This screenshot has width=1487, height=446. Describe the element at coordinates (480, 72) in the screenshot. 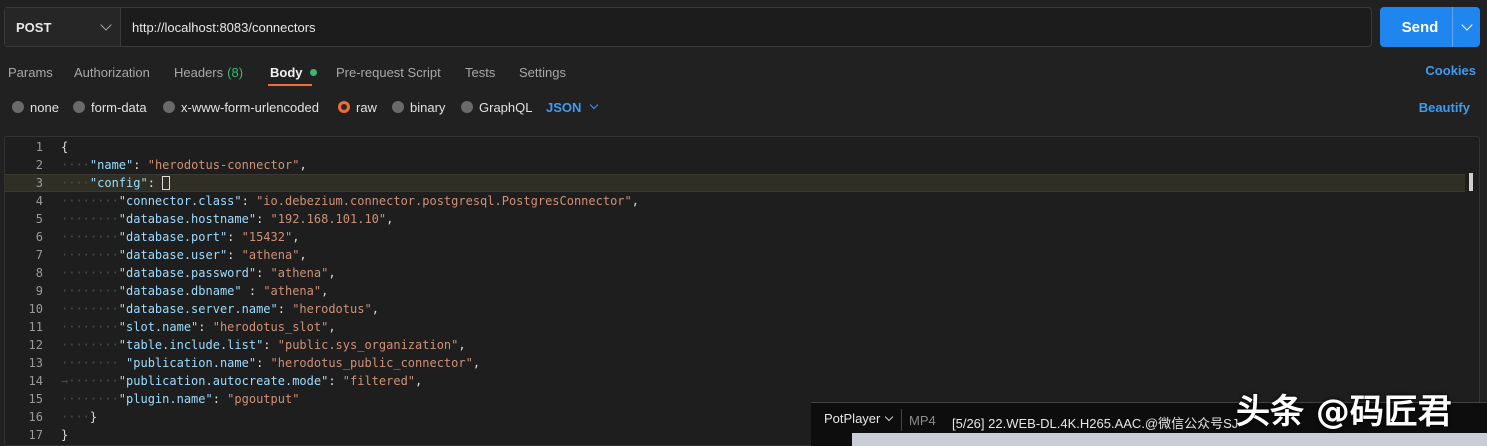

I see `tab-tests: Tests` at that location.